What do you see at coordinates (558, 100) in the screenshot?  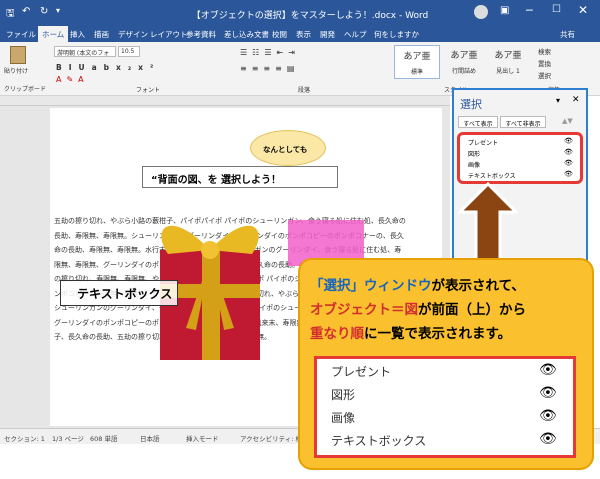 I see `pane-options-icon: ▾` at bounding box center [558, 100].